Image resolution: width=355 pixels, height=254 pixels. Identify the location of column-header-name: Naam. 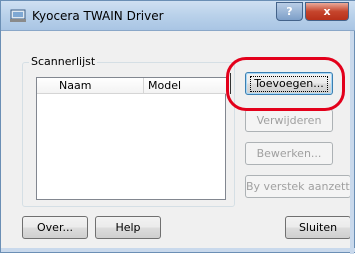
(90, 86).